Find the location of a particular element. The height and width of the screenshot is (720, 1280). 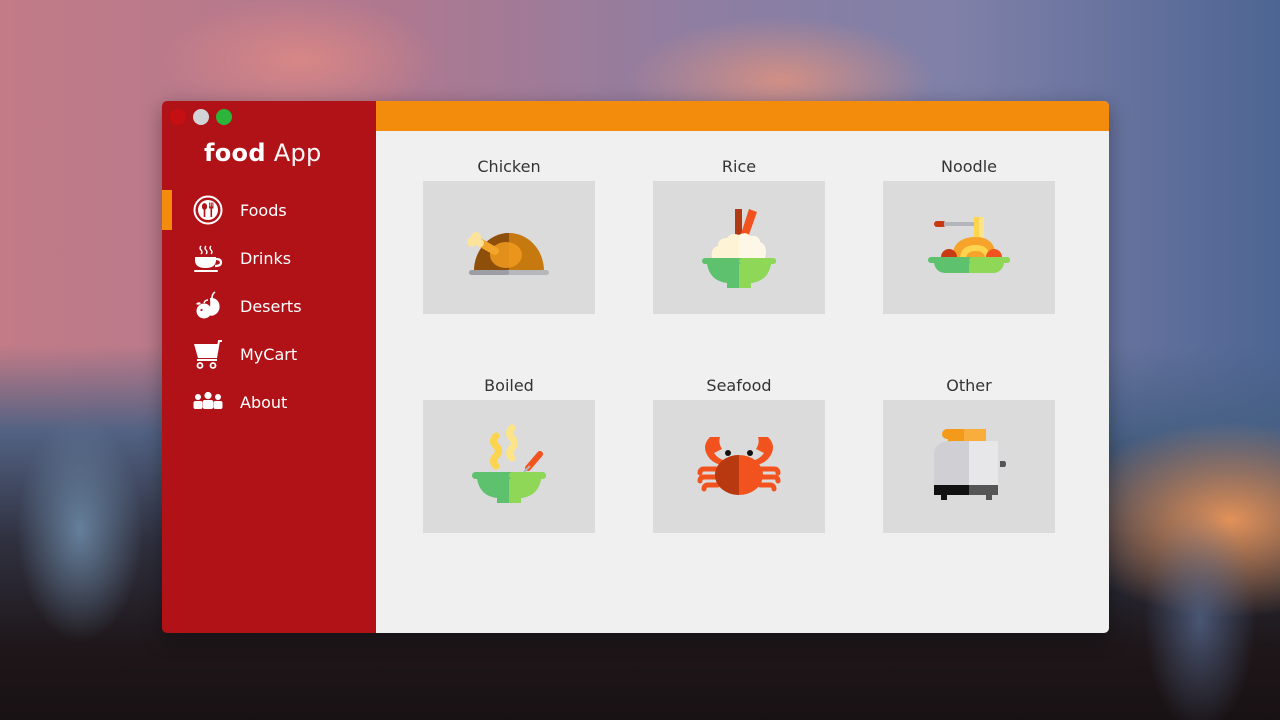

minimize-window-button is located at coordinates (201, 117).